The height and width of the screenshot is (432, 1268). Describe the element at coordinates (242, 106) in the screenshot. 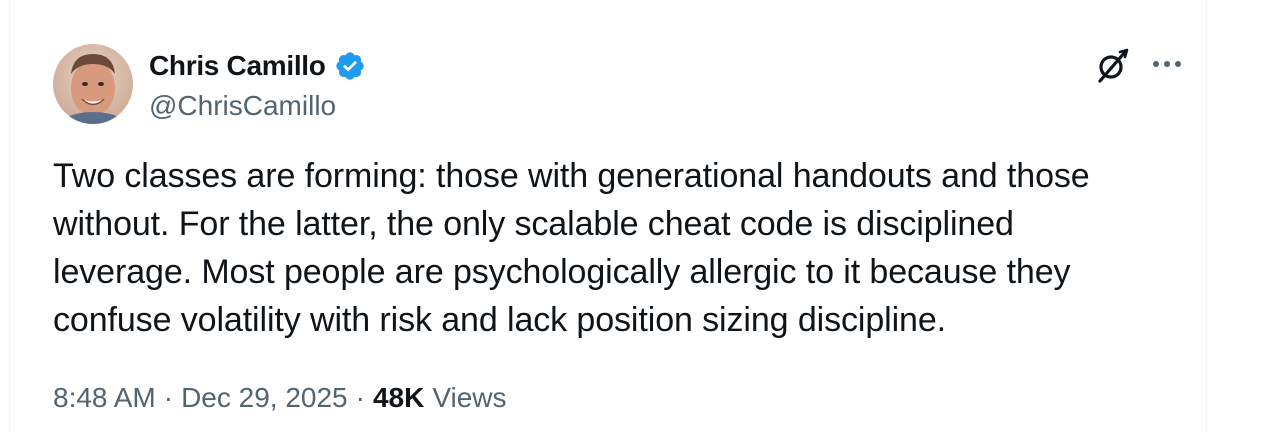

I see `author-handle: @ChrisCamillo` at that location.